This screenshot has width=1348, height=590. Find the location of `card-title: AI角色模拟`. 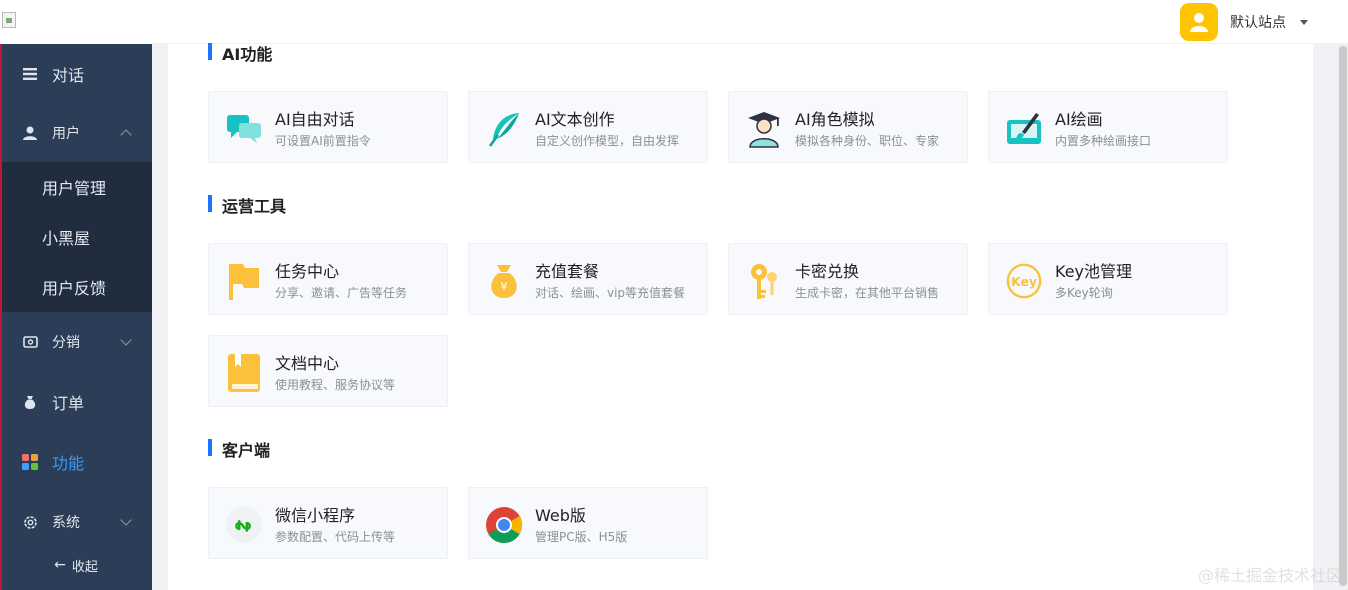

card-title: AI角色模拟 is located at coordinates (835, 119).